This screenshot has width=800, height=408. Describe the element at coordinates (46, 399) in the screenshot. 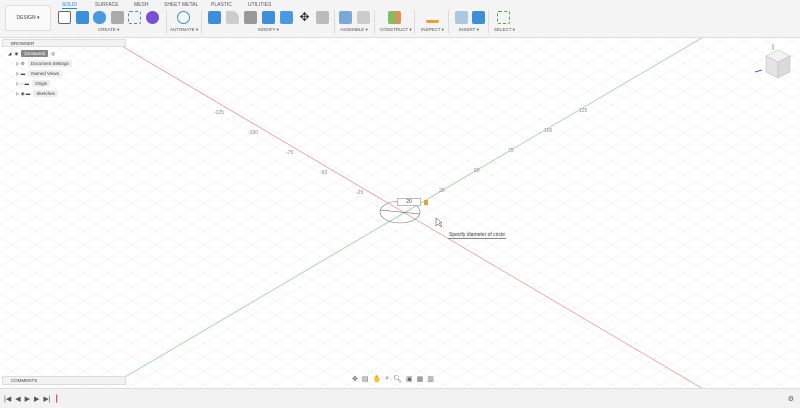

I see `timeline-end-button: ▶|` at that location.